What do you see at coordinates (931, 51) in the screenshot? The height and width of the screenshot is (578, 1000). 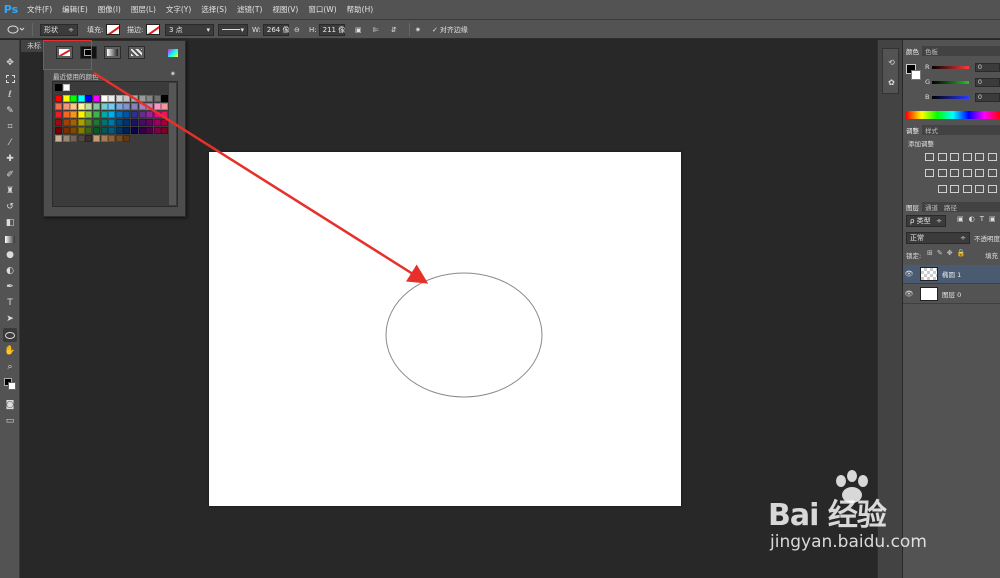 I see `tab-swatches: 色板` at bounding box center [931, 51].